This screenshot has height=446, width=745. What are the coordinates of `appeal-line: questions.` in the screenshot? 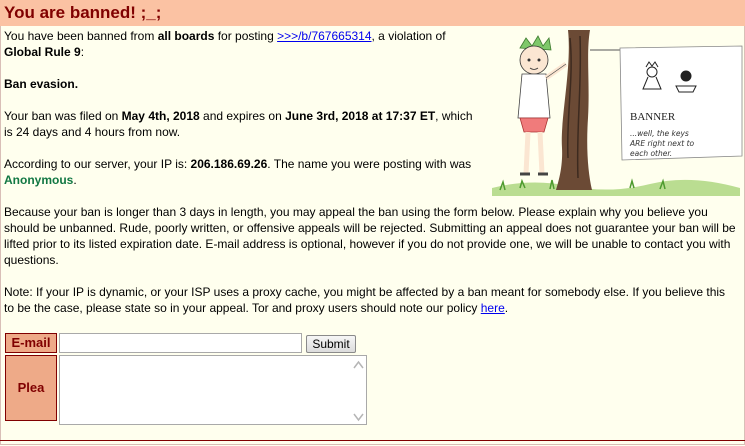 It's located at (31, 260).